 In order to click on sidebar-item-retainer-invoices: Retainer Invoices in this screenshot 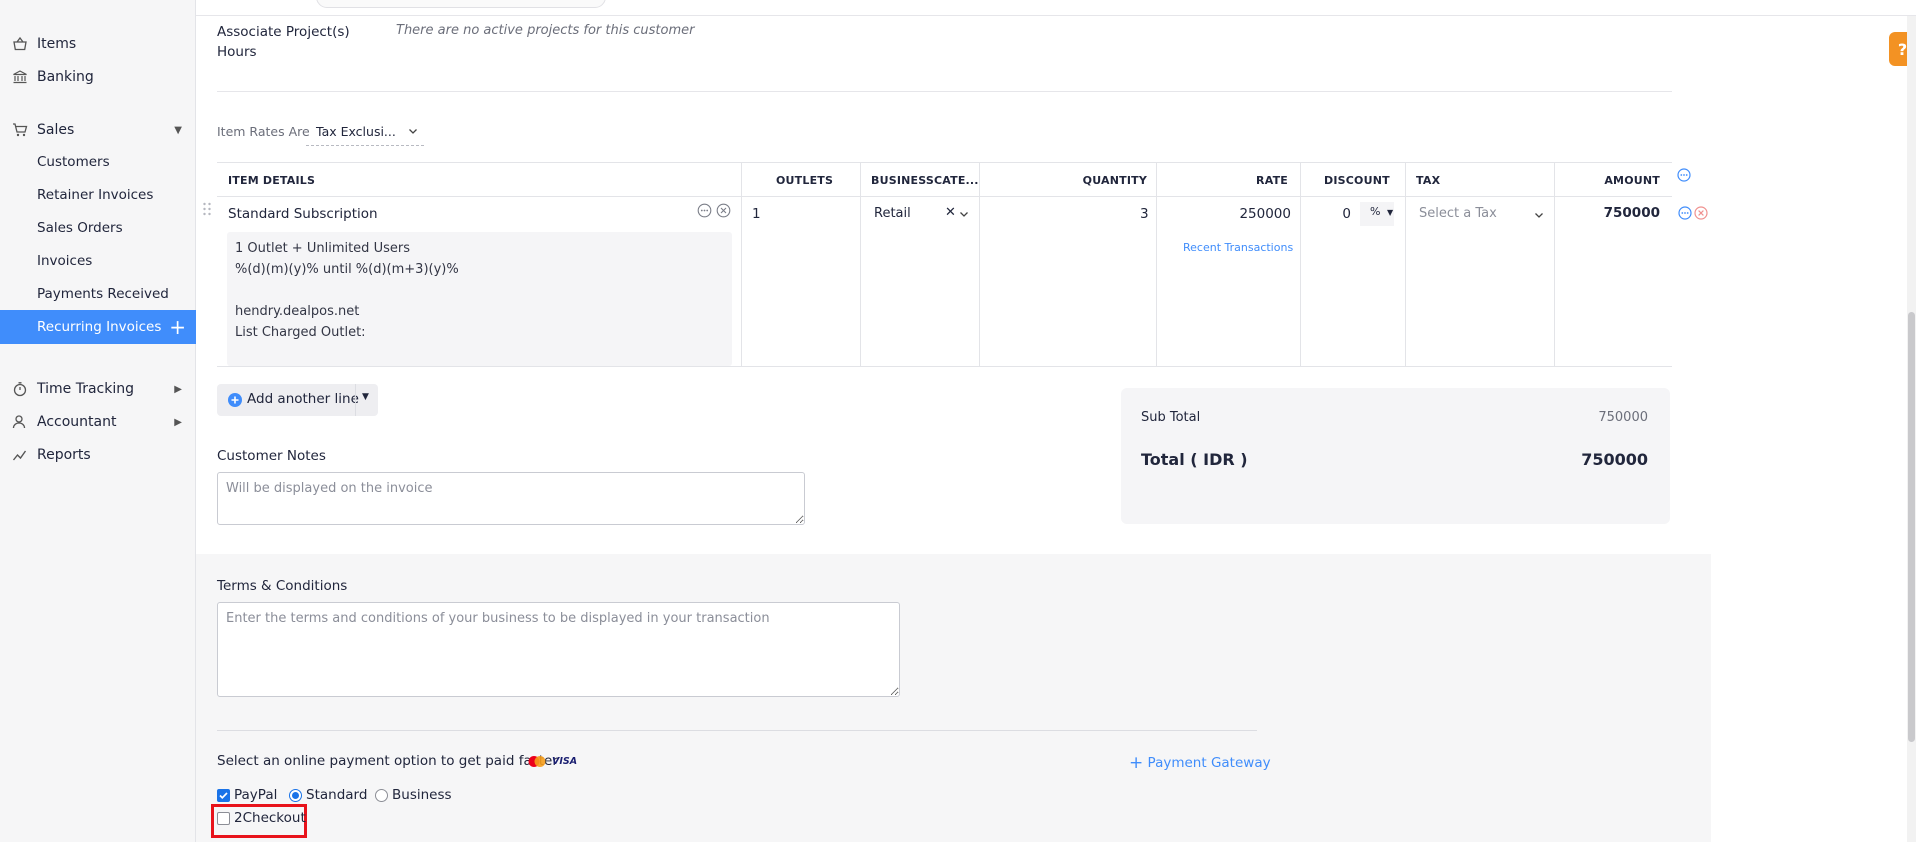, I will do `click(98, 195)`.